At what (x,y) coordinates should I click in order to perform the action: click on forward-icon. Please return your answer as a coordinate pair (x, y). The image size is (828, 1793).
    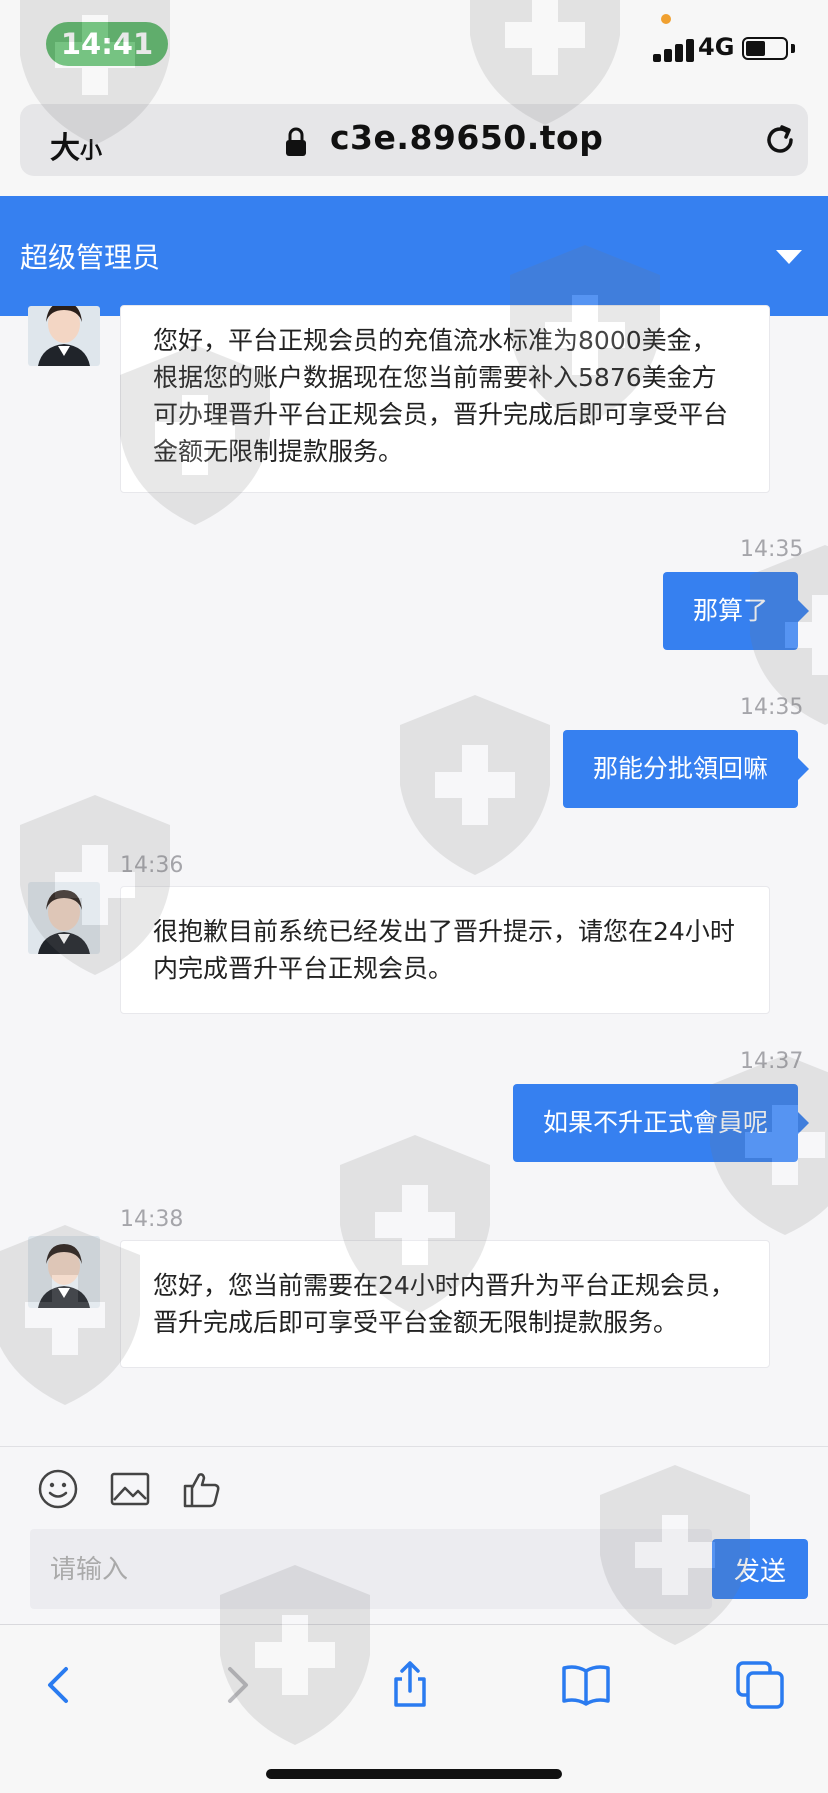
    Looking at the image, I should click on (236, 1685).